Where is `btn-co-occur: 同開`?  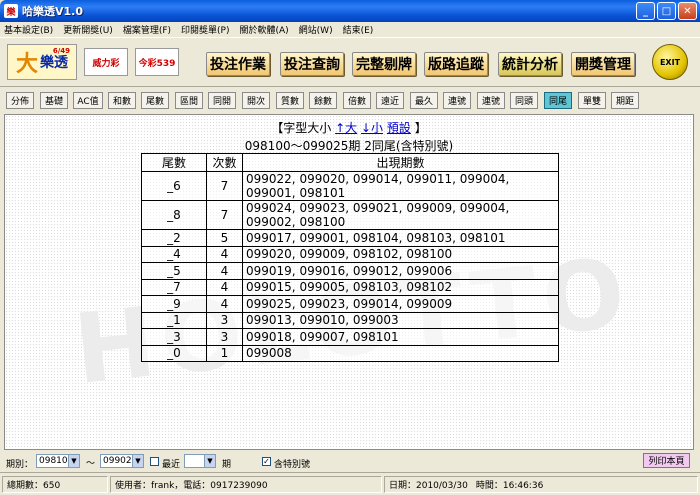
btn-co-occur: 同開 is located at coordinates (222, 100).